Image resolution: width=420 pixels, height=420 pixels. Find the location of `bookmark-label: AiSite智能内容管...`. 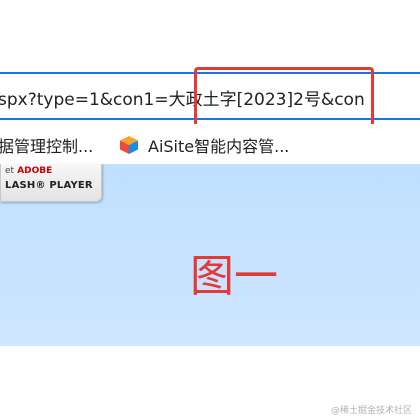

bookmark-label: AiSite智能内容管... is located at coordinates (219, 146).